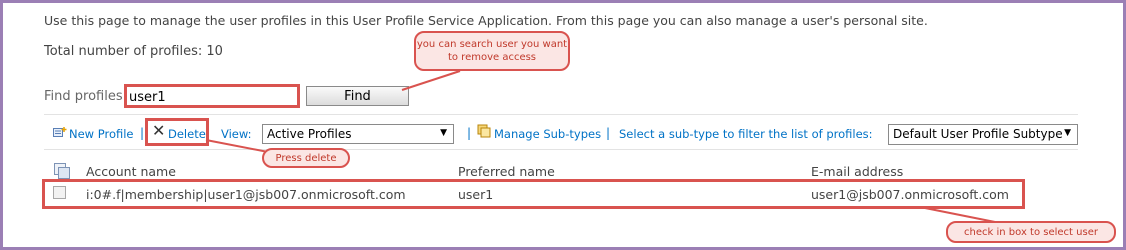 The height and width of the screenshot is (250, 1126). I want to click on delete-annotation-callout: Press delete, so click(306, 158).